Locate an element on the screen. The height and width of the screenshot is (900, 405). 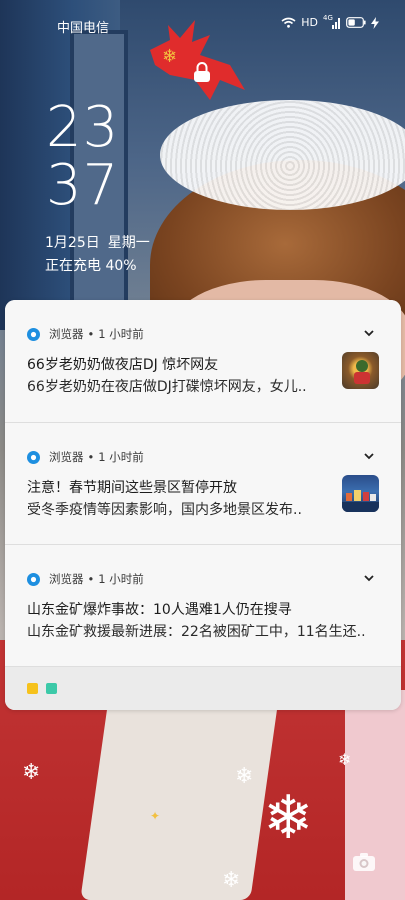
status-bar: 中国电信 HD 4G is located at coordinates (202, 26).